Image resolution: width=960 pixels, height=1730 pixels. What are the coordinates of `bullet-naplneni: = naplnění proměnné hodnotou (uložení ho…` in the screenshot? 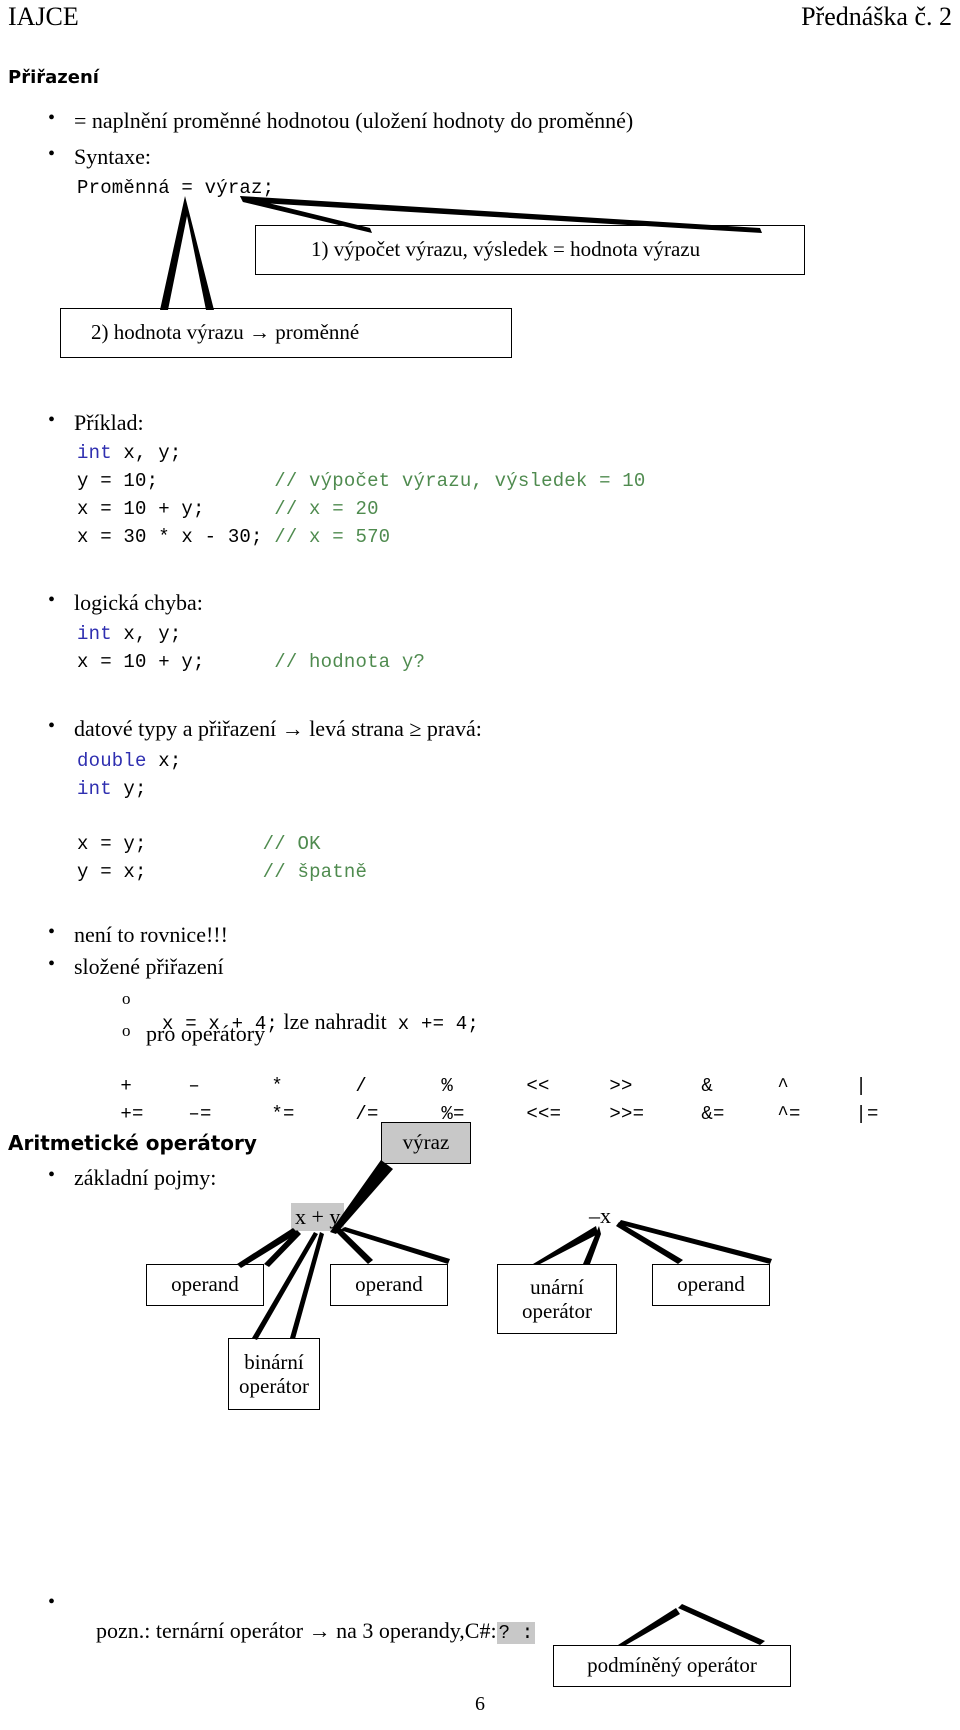 It's located at (340, 120).